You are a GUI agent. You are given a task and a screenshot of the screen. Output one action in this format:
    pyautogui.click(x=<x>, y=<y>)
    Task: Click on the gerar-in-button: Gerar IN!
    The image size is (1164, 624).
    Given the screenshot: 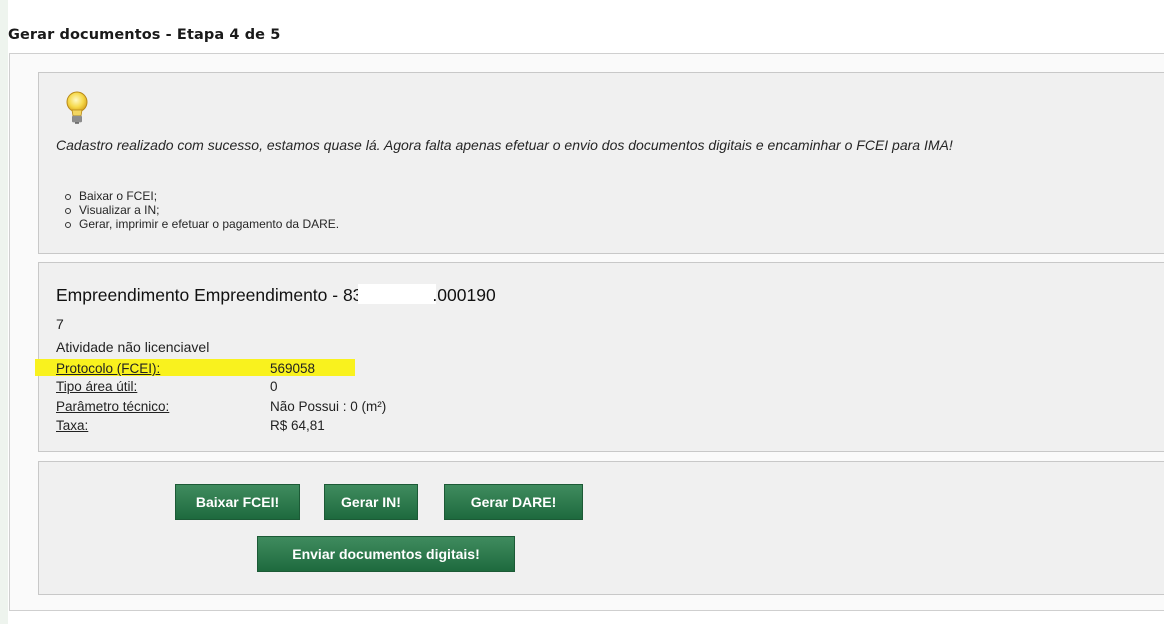 What is the action you would take?
    pyautogui.click(x=371, y=502)
    